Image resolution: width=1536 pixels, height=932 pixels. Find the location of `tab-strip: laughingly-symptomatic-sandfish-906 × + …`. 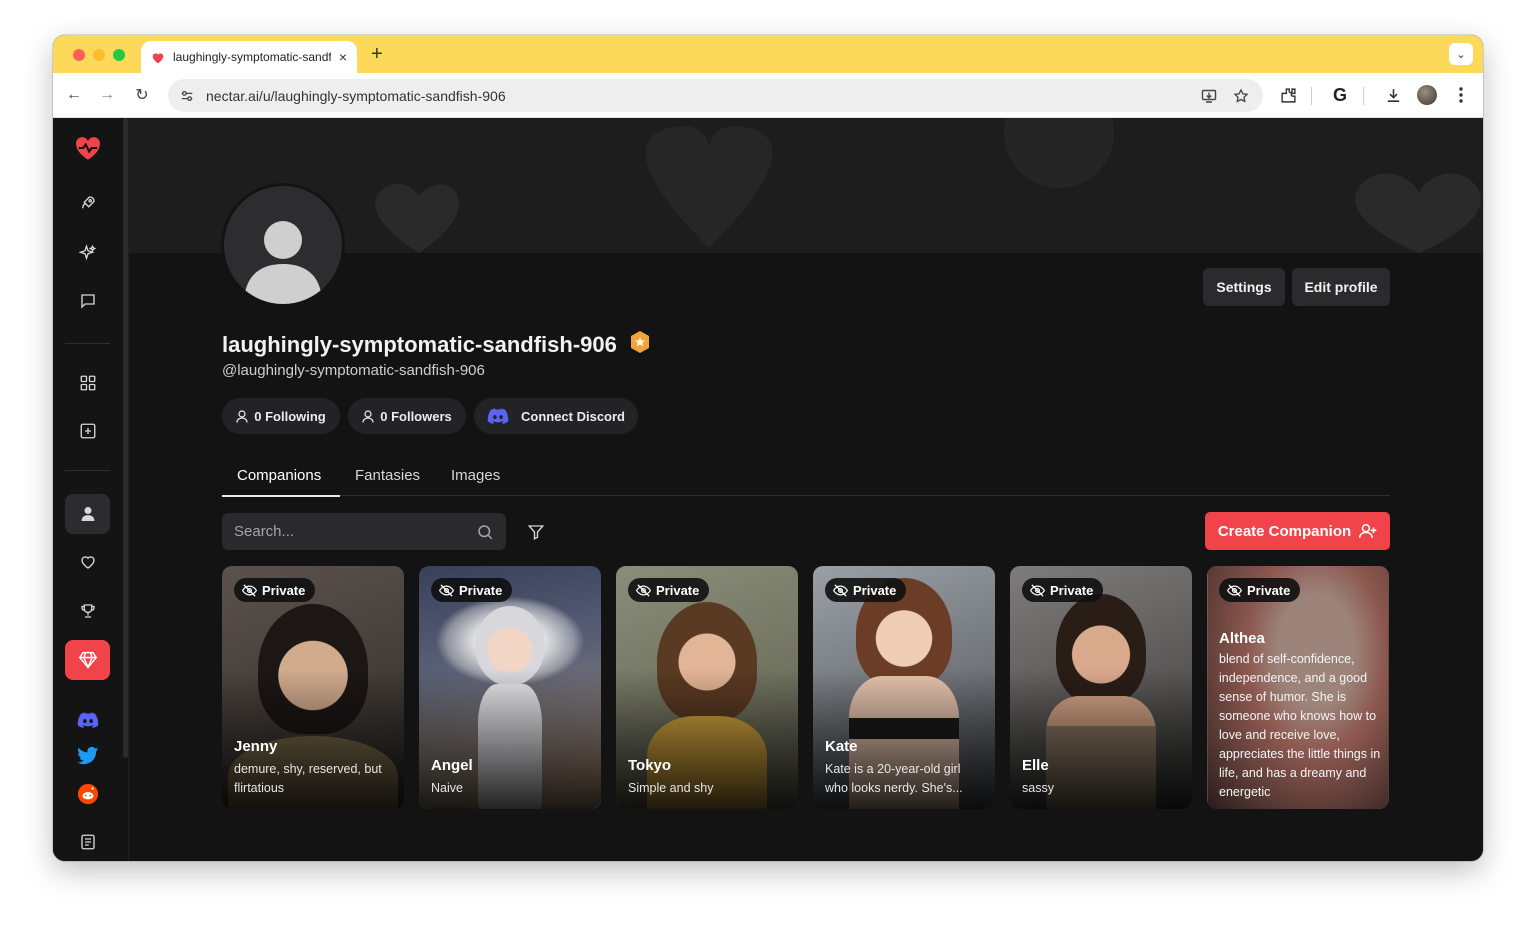

tab-strip: laughingly-symptomatic-sandfish-906 × + … is located at coordinates (768, 54).